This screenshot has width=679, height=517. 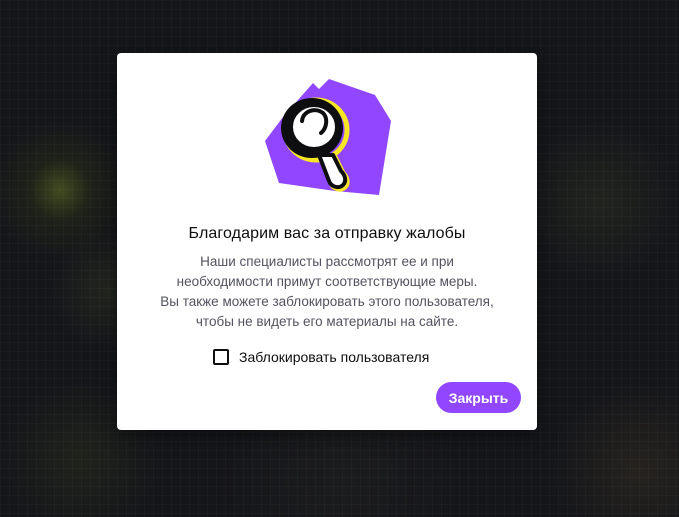 I want to click on close-button: Закрыть, so click(x=478, y=397).